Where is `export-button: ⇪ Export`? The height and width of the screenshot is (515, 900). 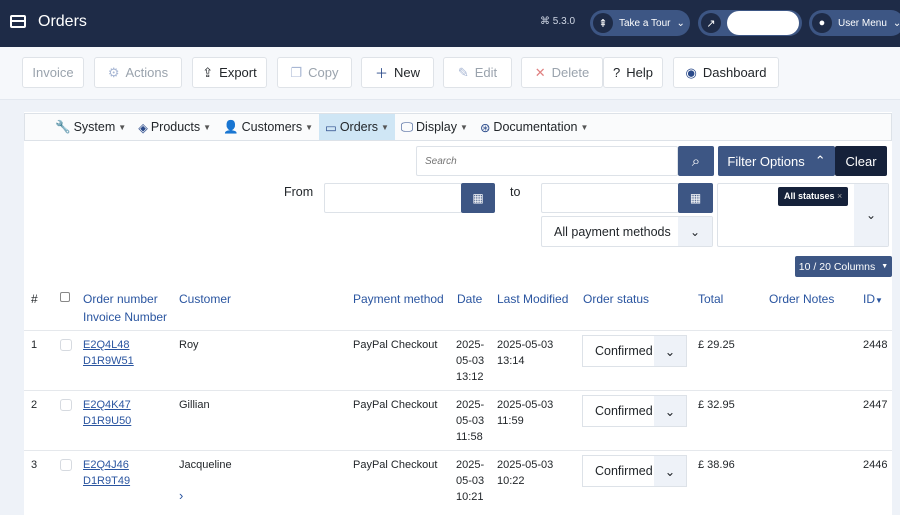 export-button: ⇪ Export is located at coordinates (229, 72).